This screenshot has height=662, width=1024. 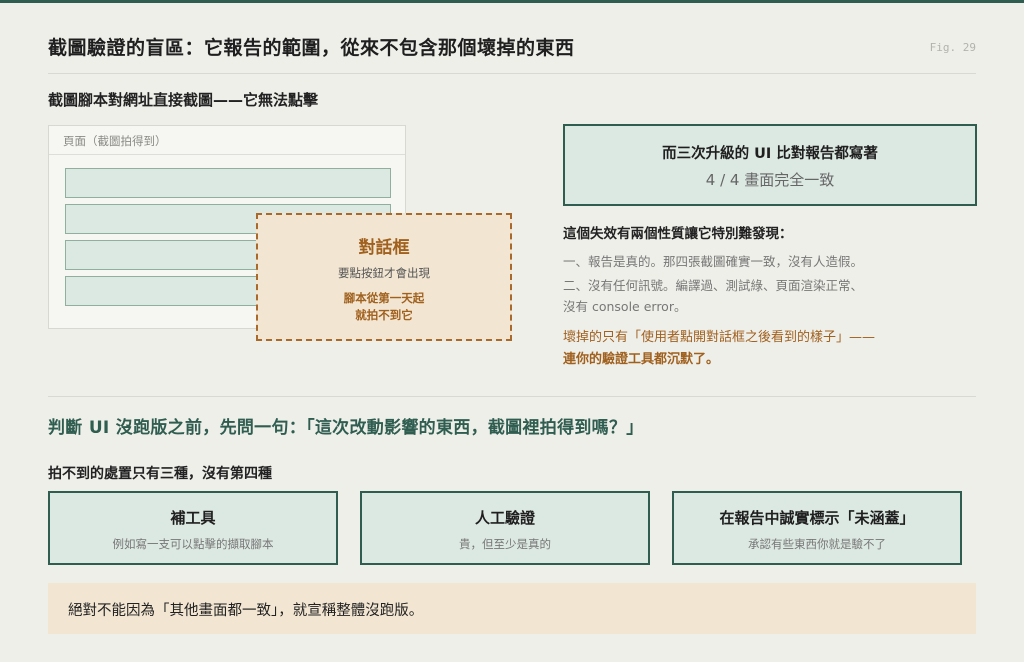 I want to click on option-card-manual: 人工驗證 貴，但至少是真的, so click(x=505, y=528).